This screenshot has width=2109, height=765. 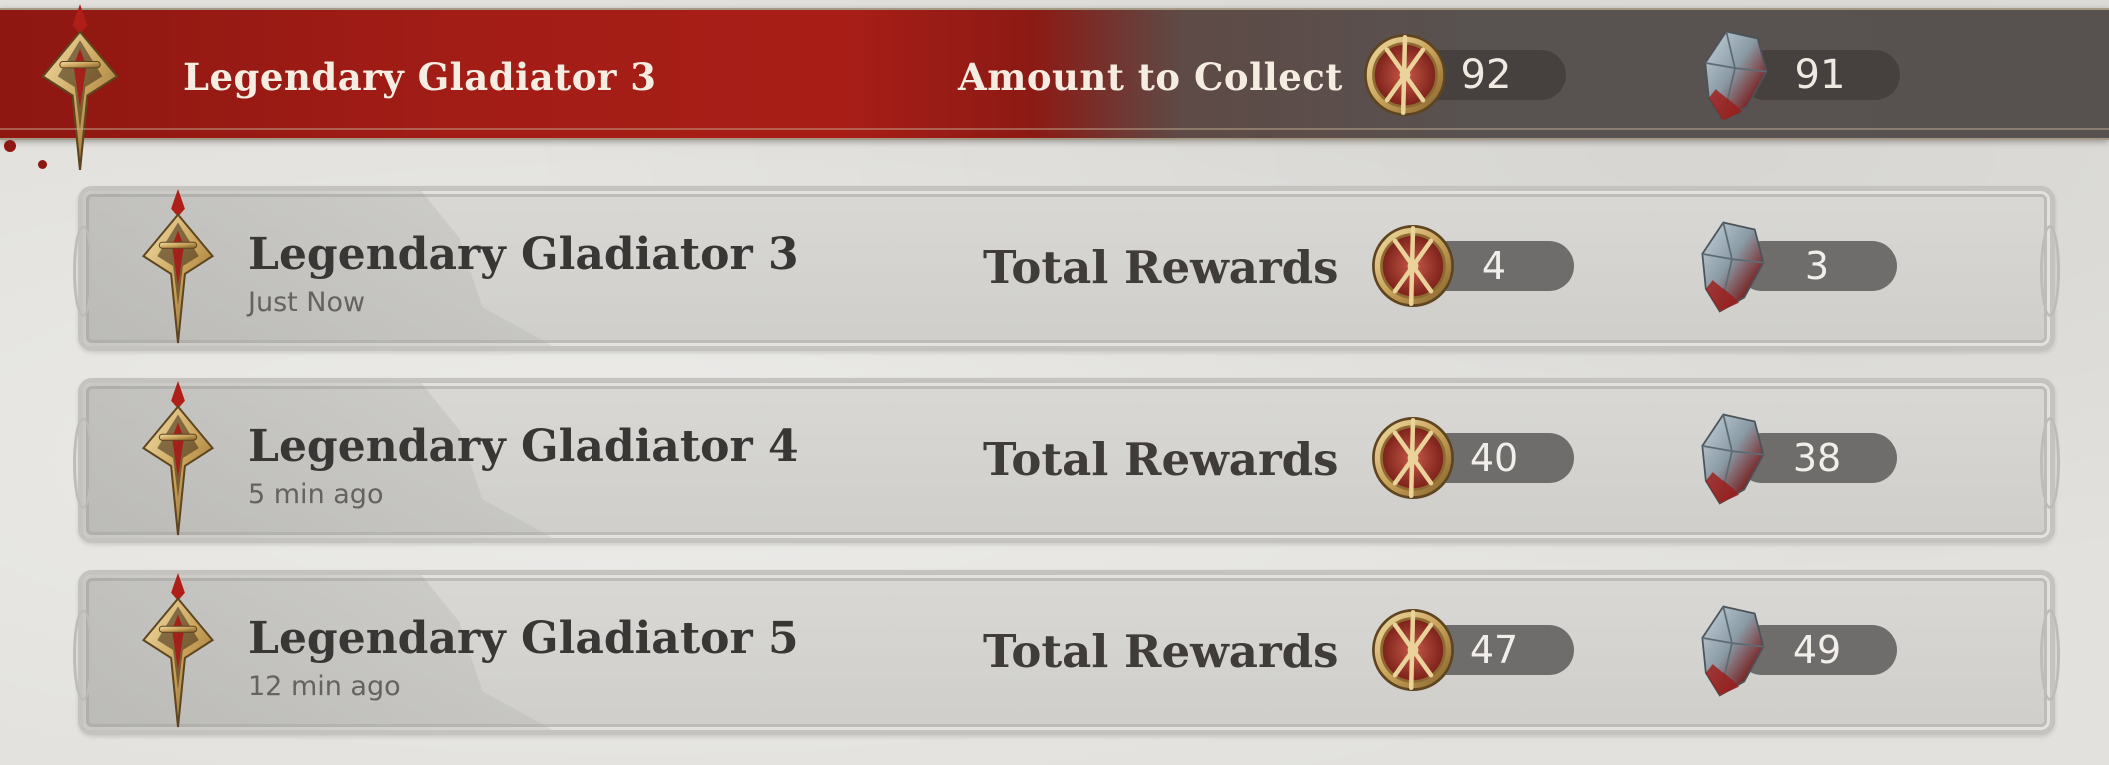 I want to click on row-title: Legendary Gladiator 3, so click(x=523, y=254).